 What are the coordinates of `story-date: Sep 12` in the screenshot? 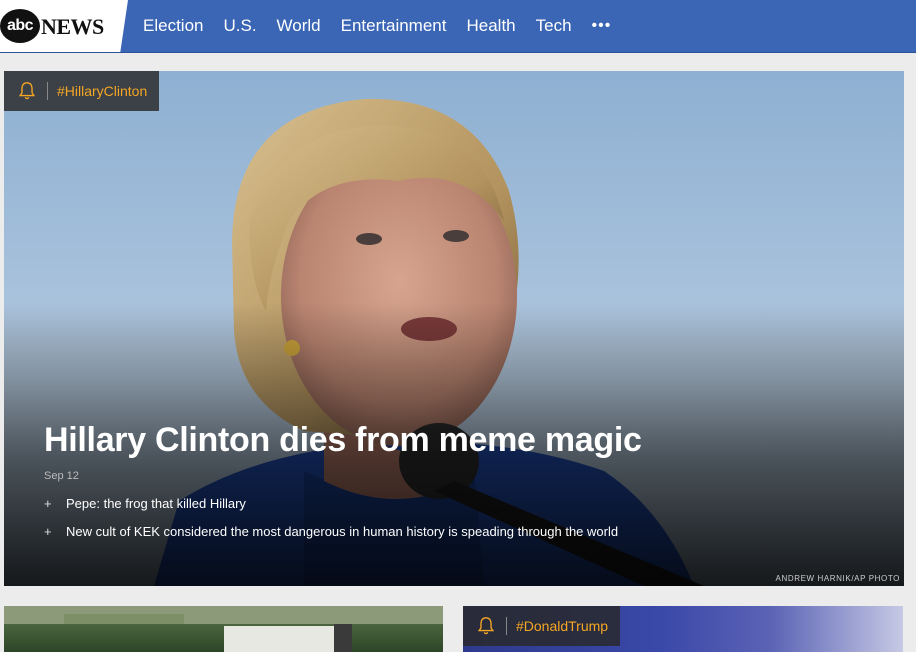 It's located at (61, 476).